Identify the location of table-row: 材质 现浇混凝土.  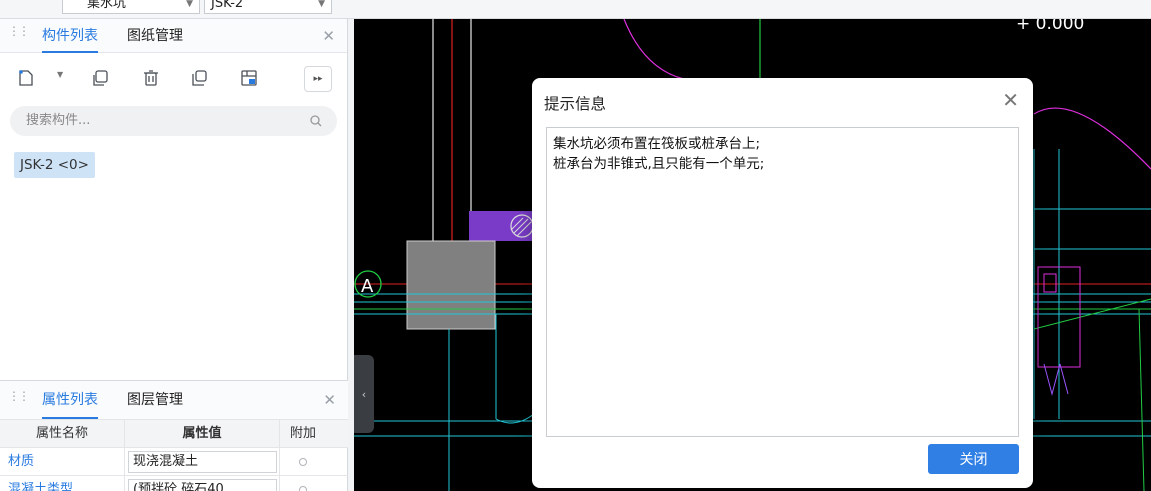
(174, 462).